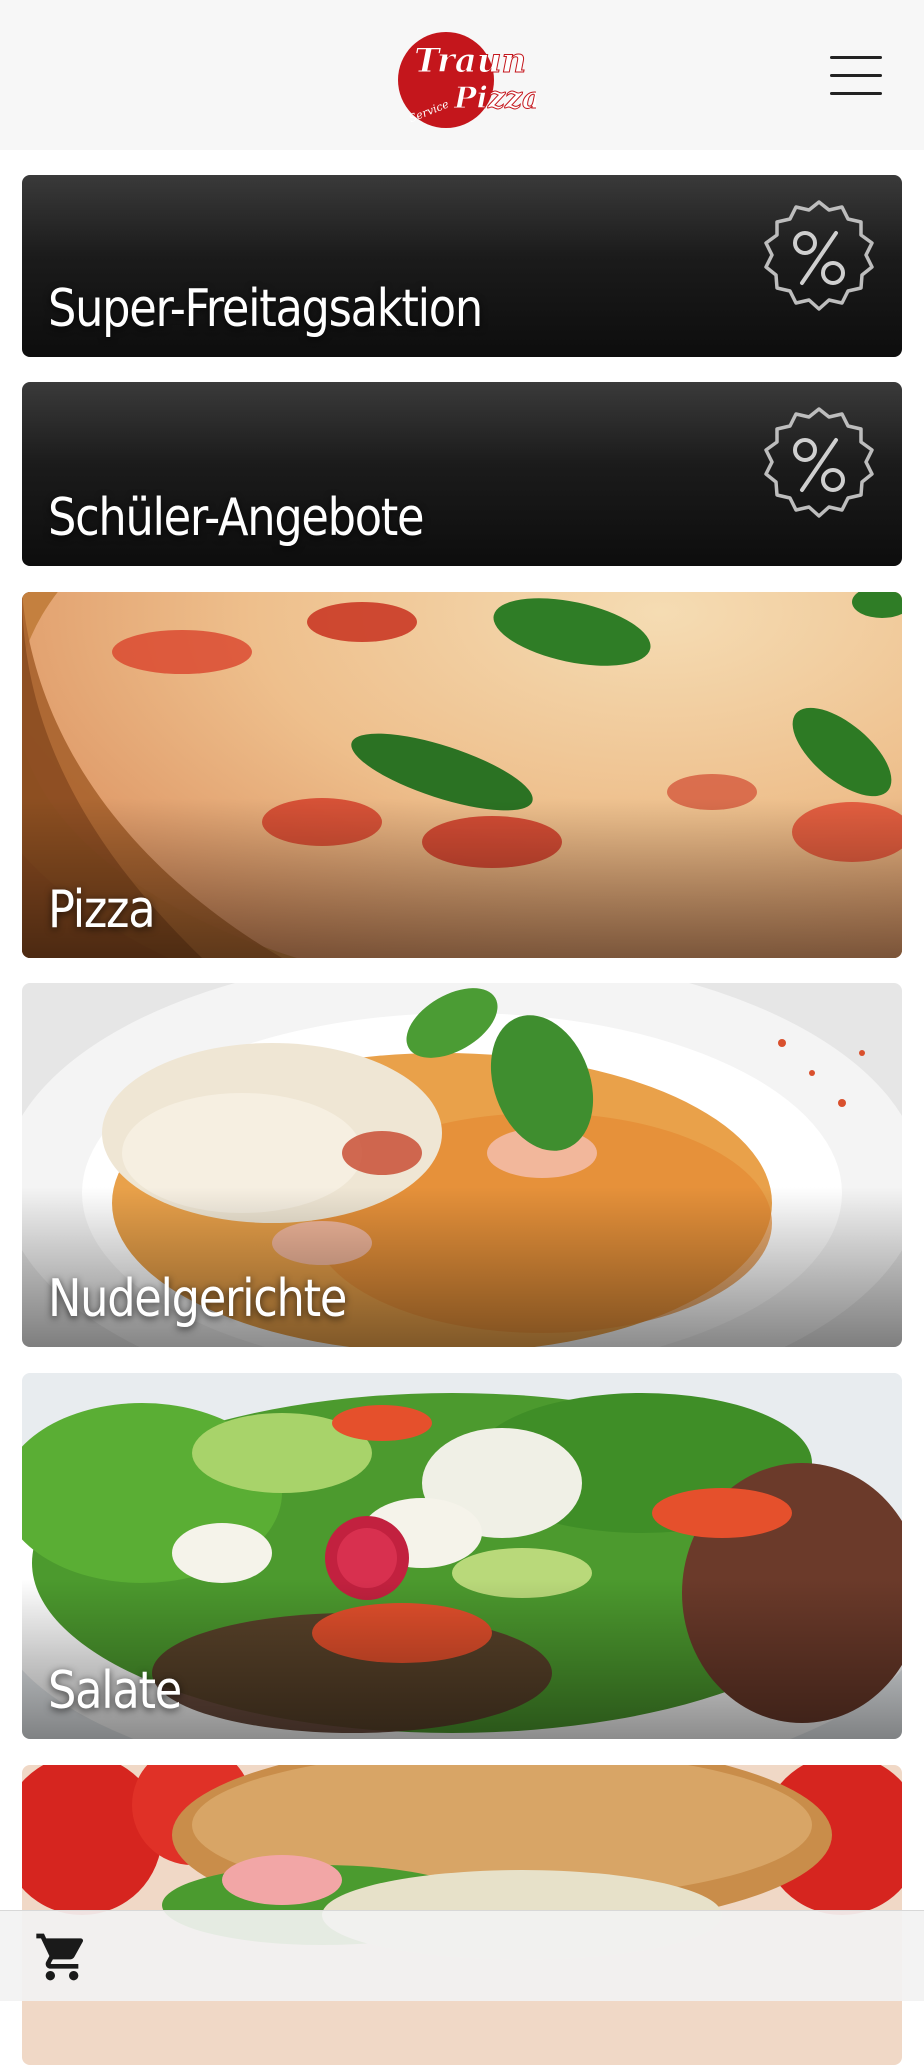  Describe the element at coordinates (470, 61) in the screenshot. I see `logo-word-traun: Traun` at that location.